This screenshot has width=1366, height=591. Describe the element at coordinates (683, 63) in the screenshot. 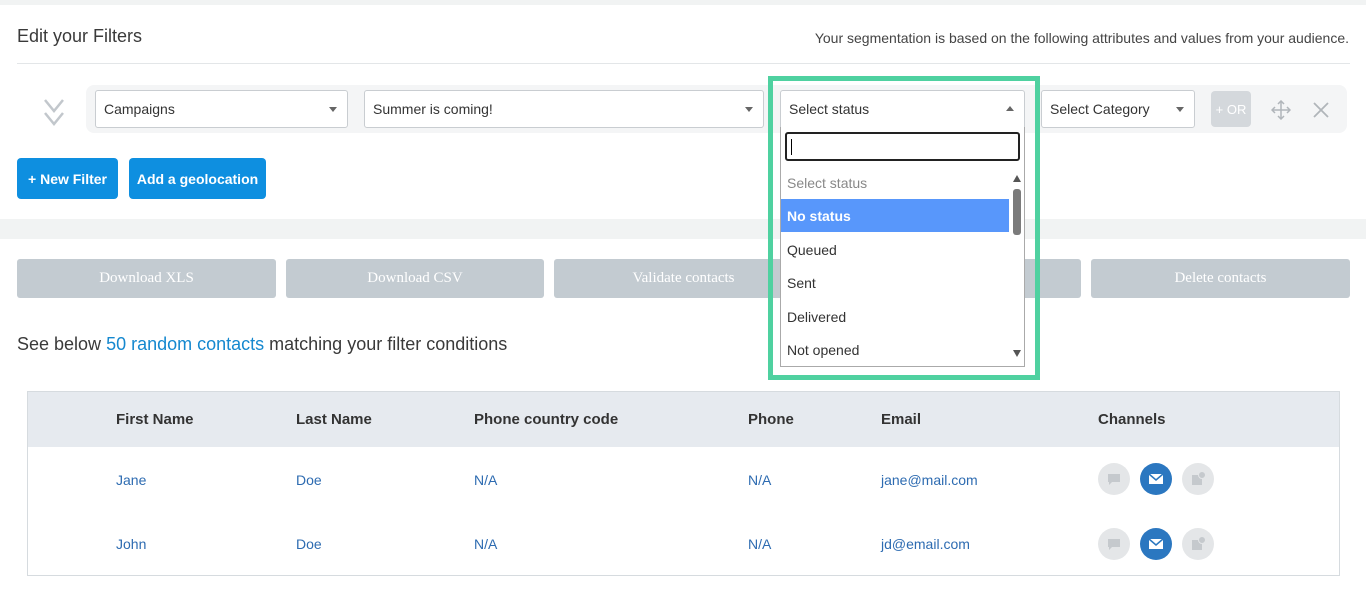

I see `divider` at that location.